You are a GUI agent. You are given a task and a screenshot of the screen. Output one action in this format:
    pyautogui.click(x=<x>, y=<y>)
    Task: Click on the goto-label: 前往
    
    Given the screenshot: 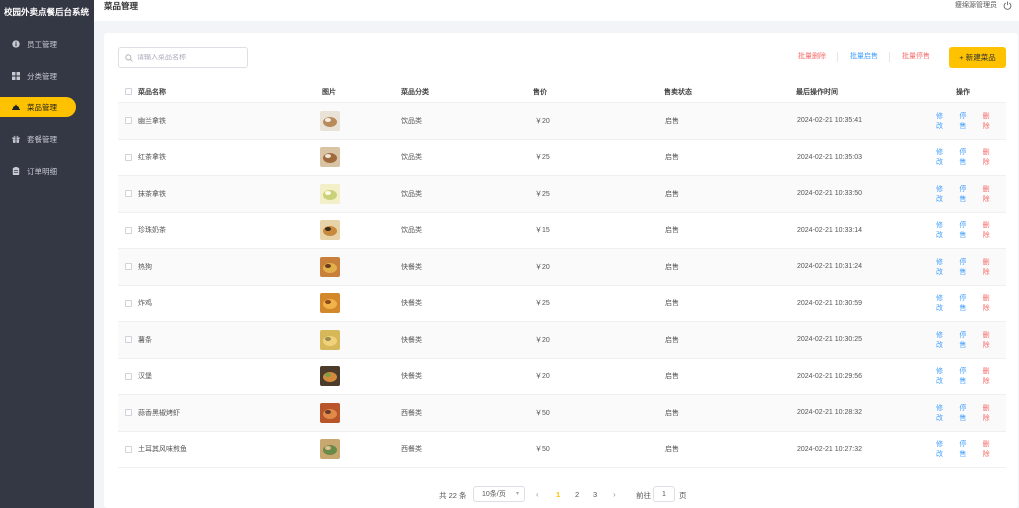 What is the action you would take?
    pyautogui.click(x=643, y=495)
    